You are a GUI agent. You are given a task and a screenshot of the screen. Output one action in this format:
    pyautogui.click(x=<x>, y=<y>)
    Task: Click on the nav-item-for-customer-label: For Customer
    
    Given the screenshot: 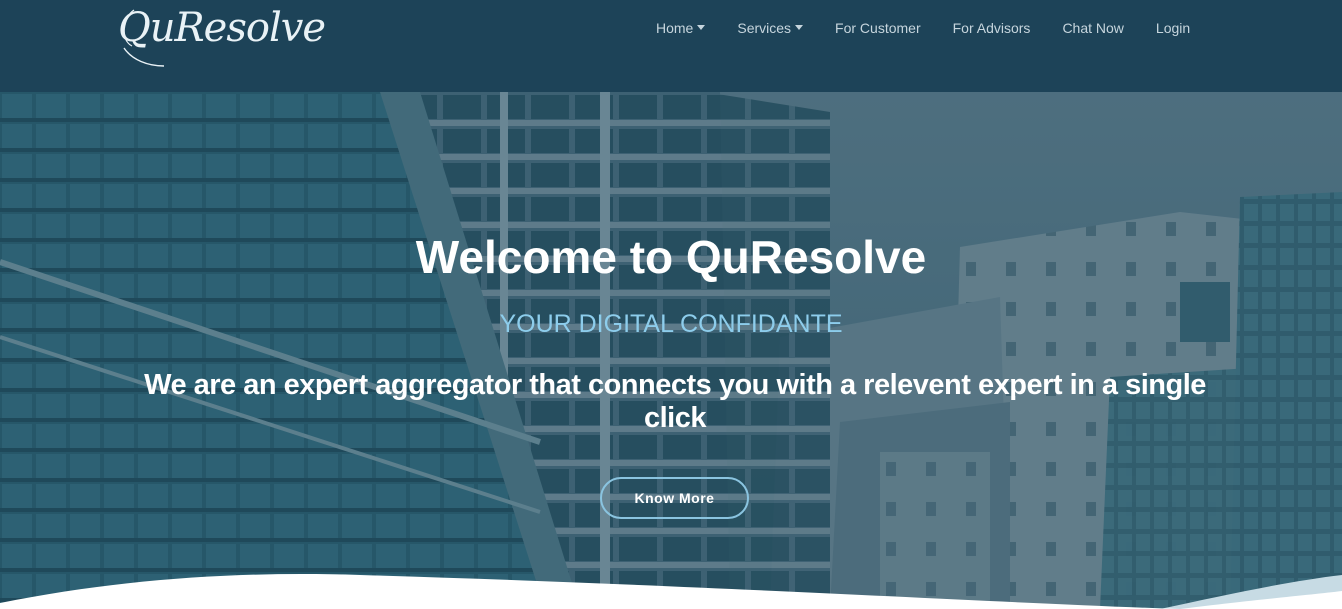 What is the action you would take?
    pyautogui.click(x=878, y=28)
    